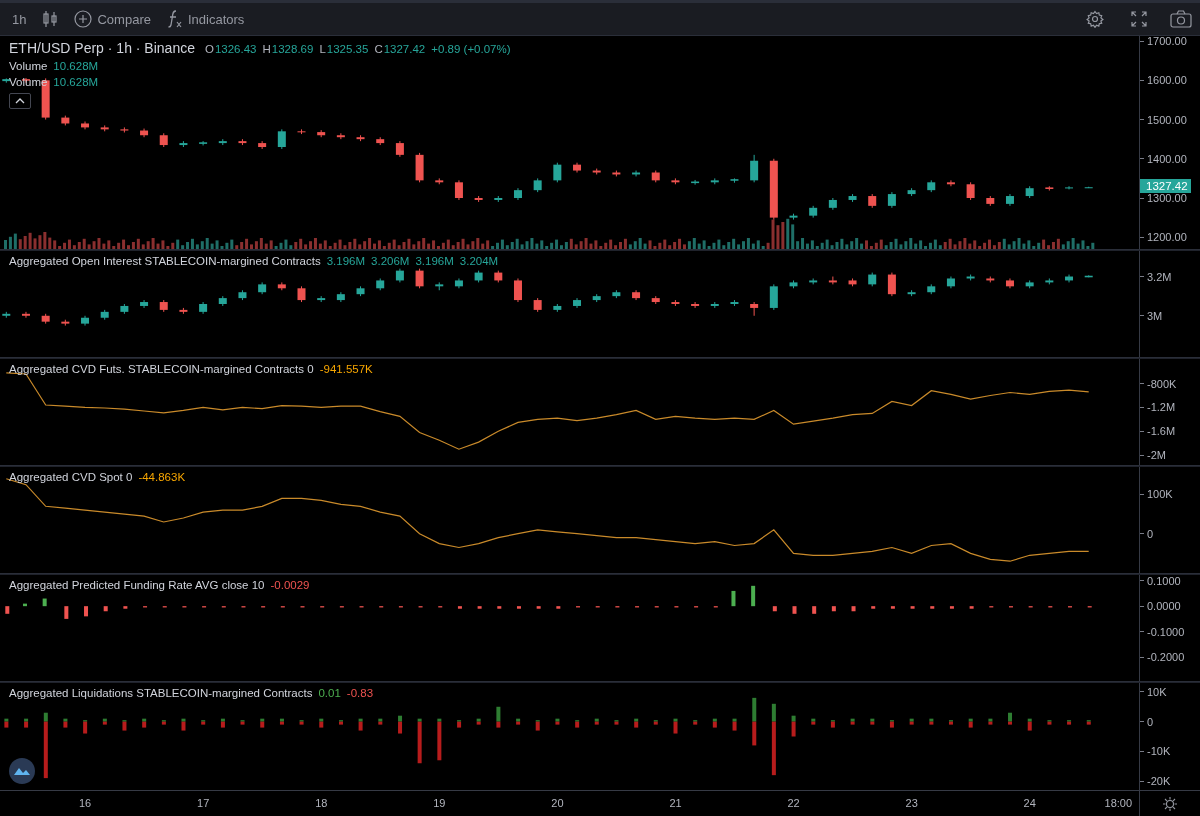 The height and width of the screenshot is (816, 1200). I want to click on axis-label: -20K, so click(1159, 781).